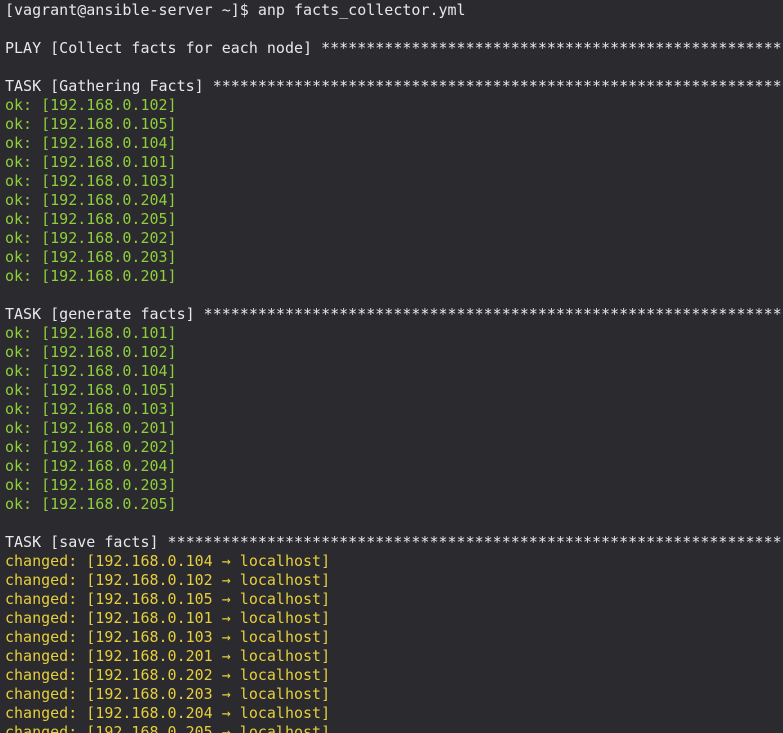 This screenshot has width=783, height=733. What do you see at coordinates (168, 675) in the screenshot?
I see `task-result-line: changed: [192.168.0.202 → localhost]` at bounding box center [168, 675].